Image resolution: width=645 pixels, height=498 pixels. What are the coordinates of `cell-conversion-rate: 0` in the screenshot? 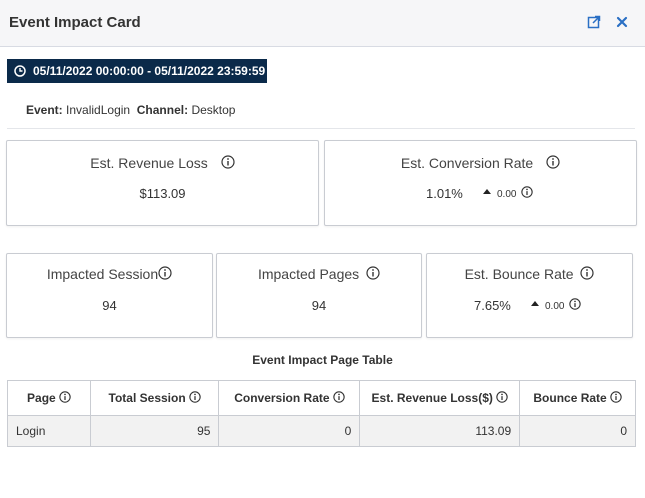 It's located at (289, 431).